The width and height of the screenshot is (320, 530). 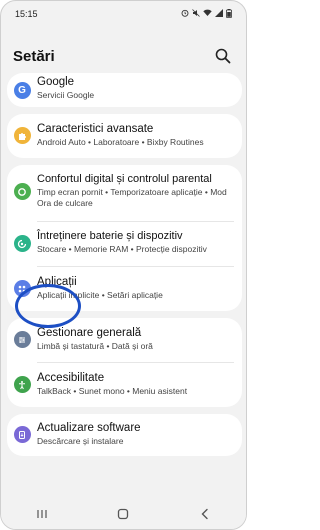 What do you see at coordinates (89, 333) in the screenshot?
I see `item-title: Gestionare generală` at bounding box center [89, 333].